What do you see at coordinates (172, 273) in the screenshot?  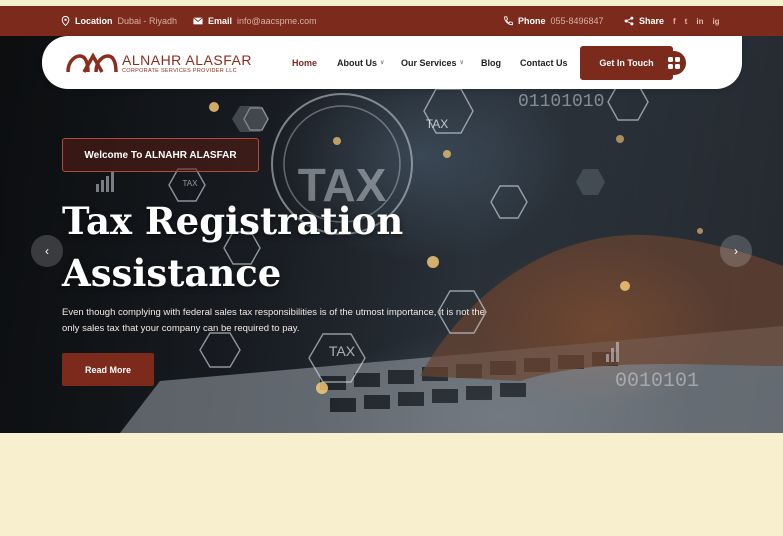 I see `hero-title-line2: Assistance` at bounding box center [172, 273].